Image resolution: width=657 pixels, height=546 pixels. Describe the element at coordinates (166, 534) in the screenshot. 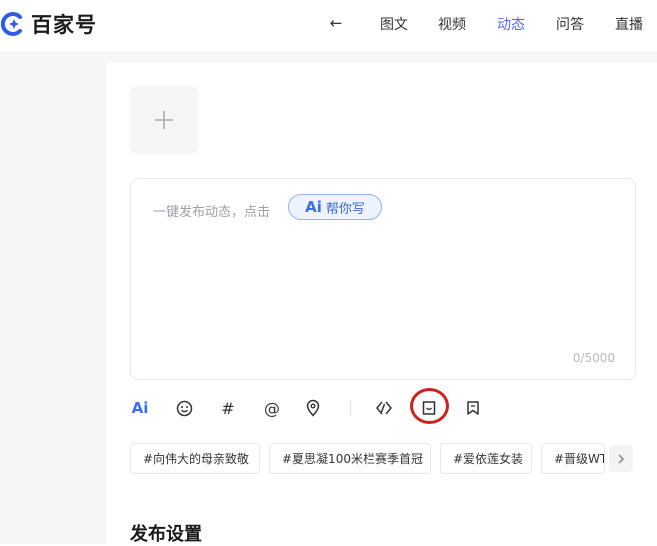

I see `publish-settings-title: 发布设置` at that location.